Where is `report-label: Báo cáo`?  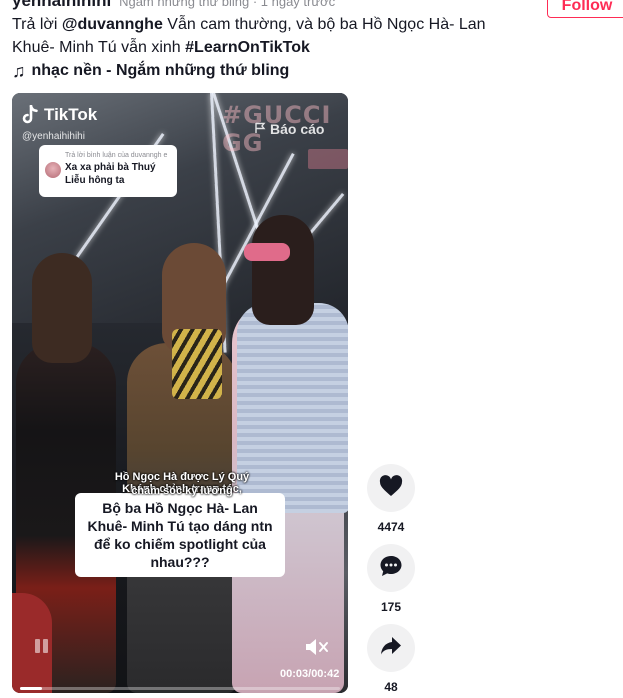
report-label: Báo cáo is located at coordinates (297, 129).